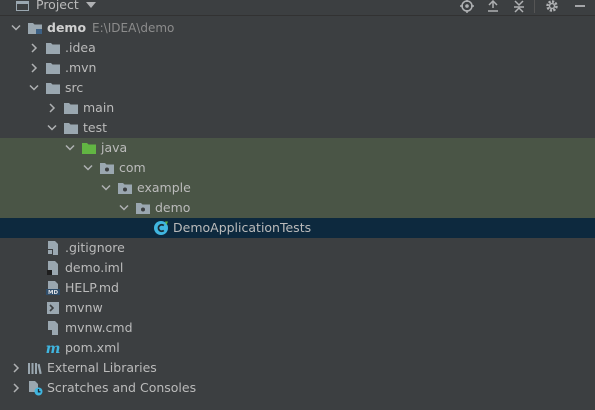 This screenshot has height=410, width=595. I want to click on tree-item: .mvn, so click(297, 68).